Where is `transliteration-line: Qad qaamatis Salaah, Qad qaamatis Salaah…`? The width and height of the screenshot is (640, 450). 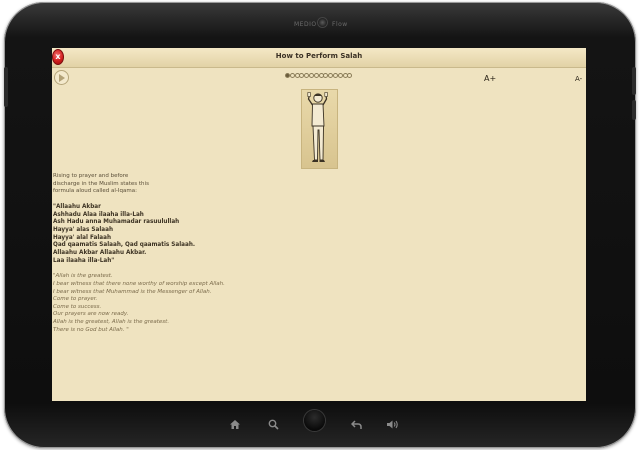 transliteration-line: Qad qaamatis Salaah, Qad qaamatis Salaah… is located at coordinates (124, 245).